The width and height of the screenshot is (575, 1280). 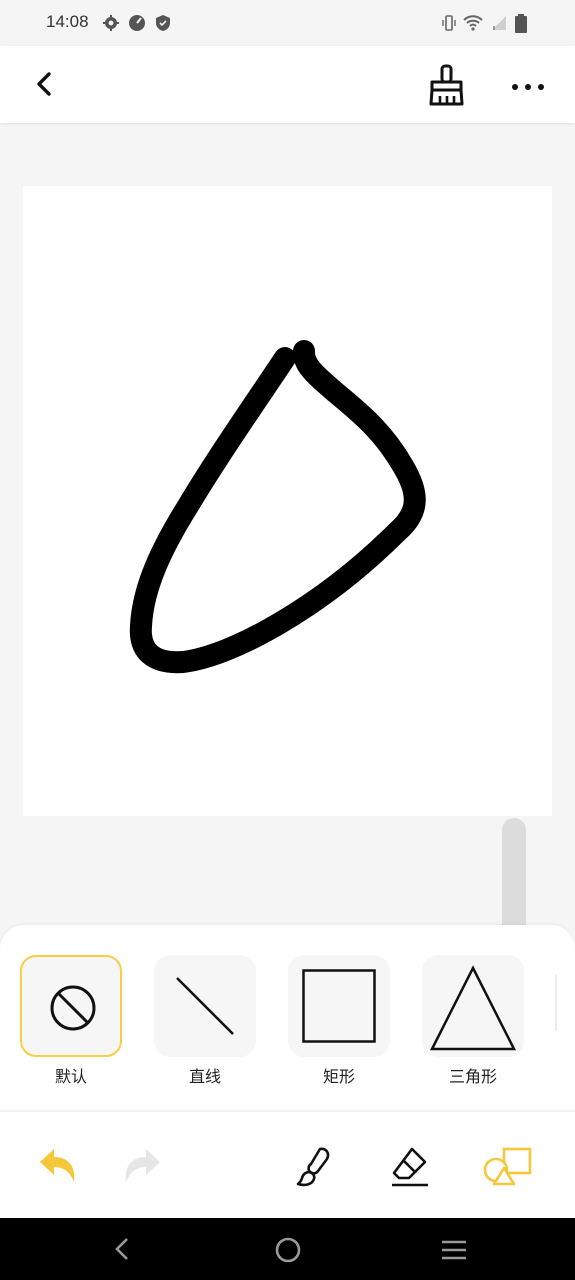 What do you see at coordinates (137, 23) in the screenshot?
I see `data-saver-icon` at bounding box center [137, 23].